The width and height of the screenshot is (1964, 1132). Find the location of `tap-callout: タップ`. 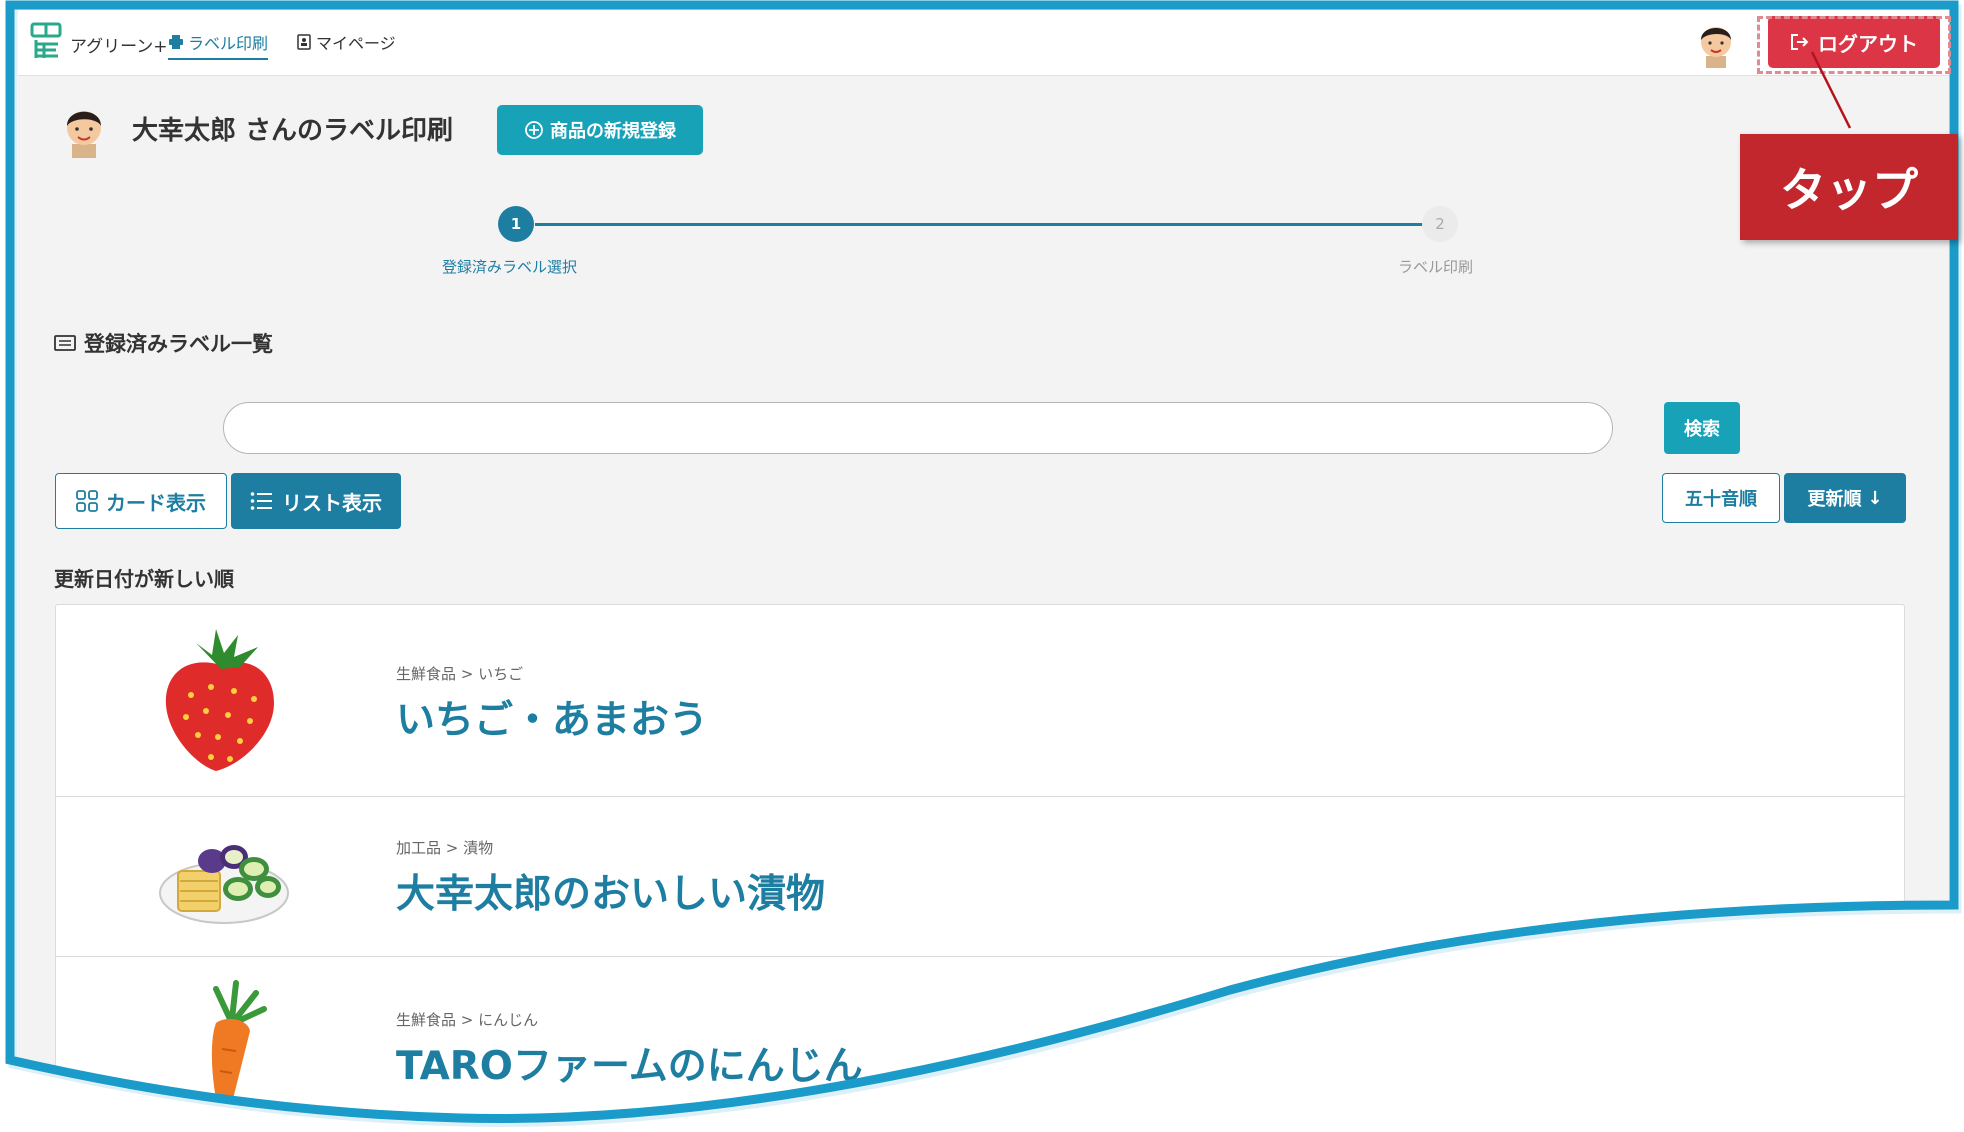

tap-callout: タップ is located at coordinates (1849, 187).